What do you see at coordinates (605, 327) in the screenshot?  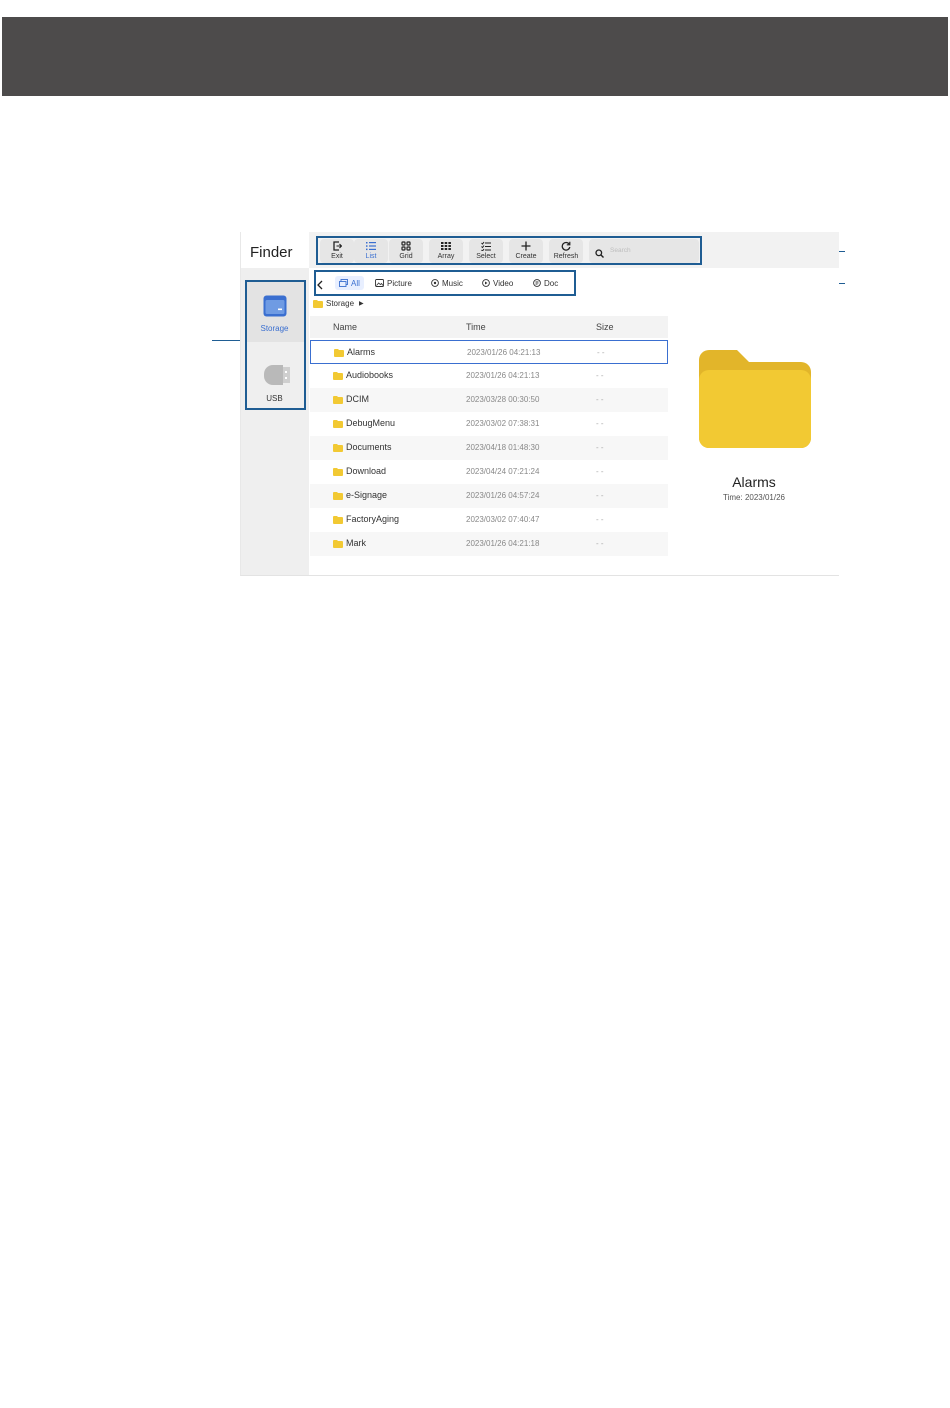 I see `column-header-size: Size` at bounding box center [605, 327].